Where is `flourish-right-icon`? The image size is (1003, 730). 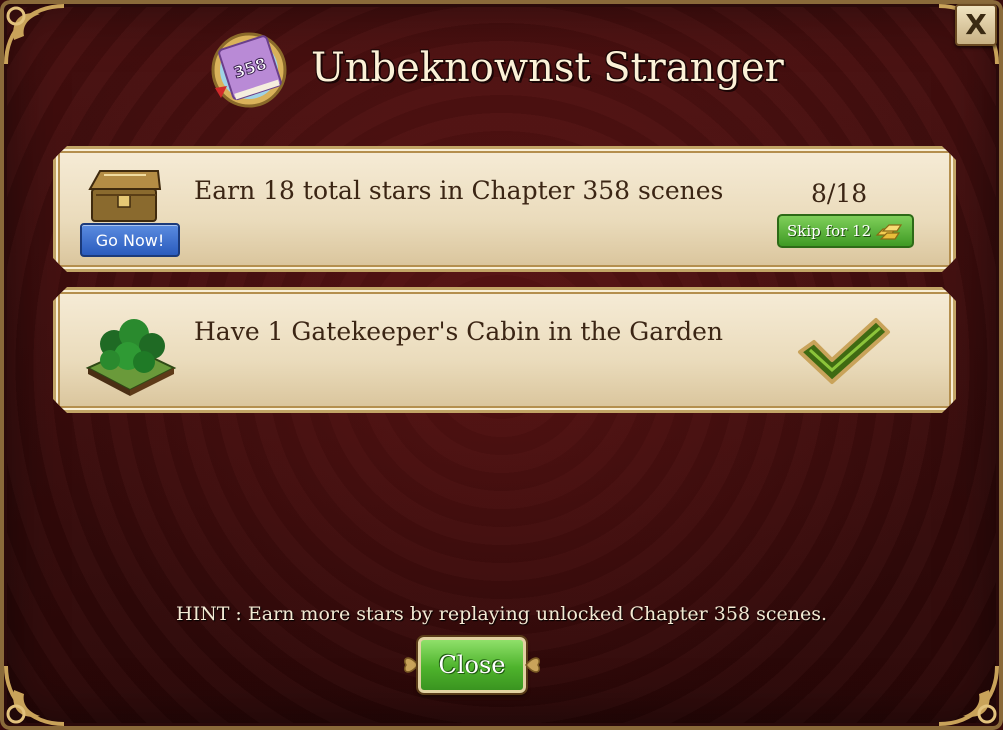 flourish-right-icon is located at coordinates (532, 665).